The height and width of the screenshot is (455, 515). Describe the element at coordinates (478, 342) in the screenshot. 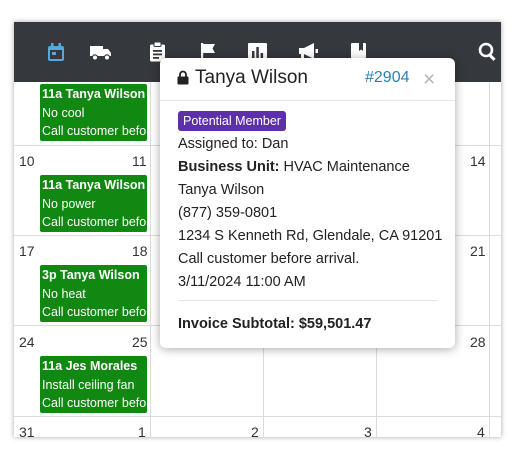

I see `day-number: 28` at that location.